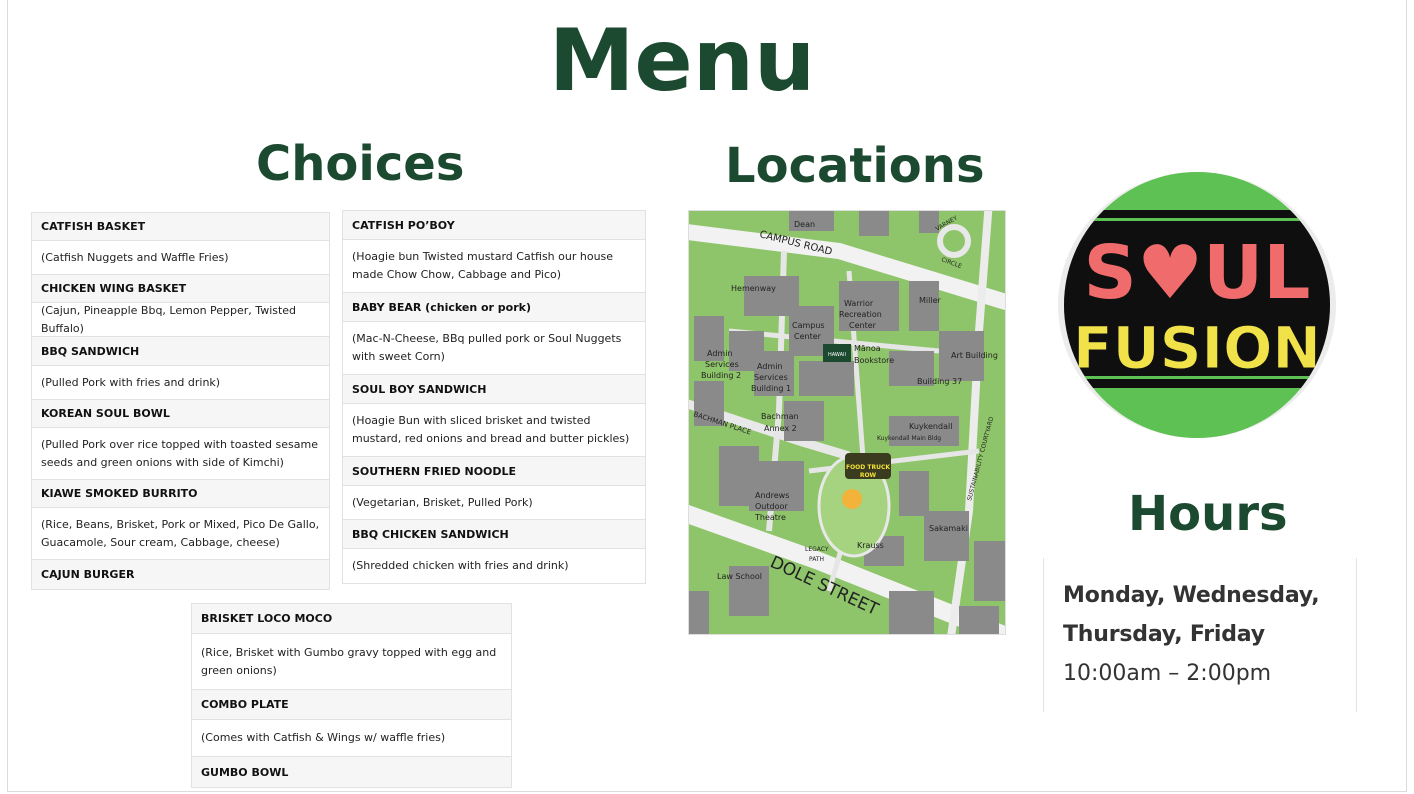 Image resolution: width=1414 pixels, height=794 pixels. Describe the element at coordinates (837, 355) in the screenshot. I see `hawaii-logo: HAWAII` at that location.